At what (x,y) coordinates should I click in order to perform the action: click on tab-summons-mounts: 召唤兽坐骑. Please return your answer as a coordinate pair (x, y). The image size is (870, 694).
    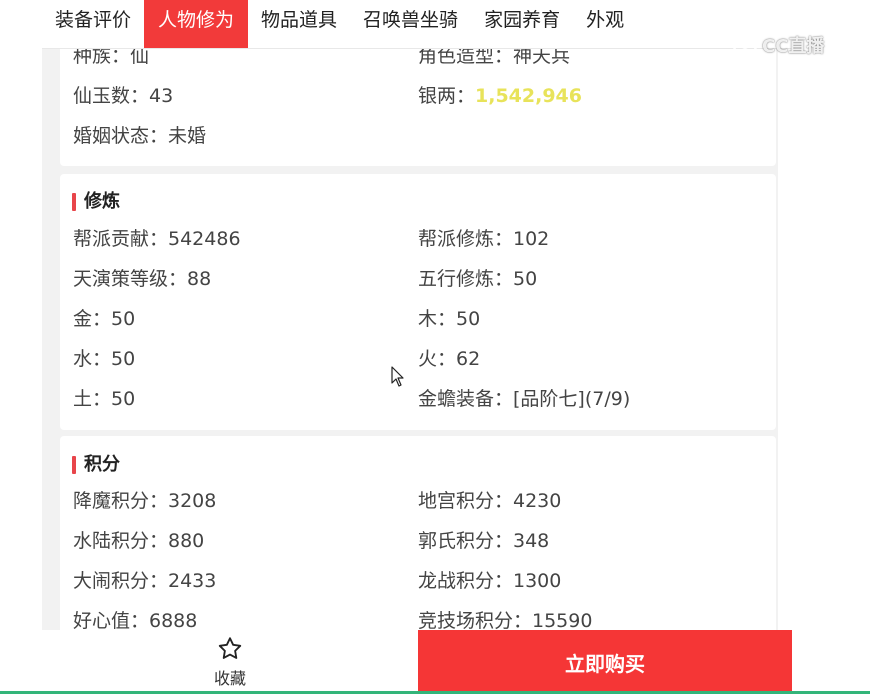
    Looking at the image, I should click on (410, 24).